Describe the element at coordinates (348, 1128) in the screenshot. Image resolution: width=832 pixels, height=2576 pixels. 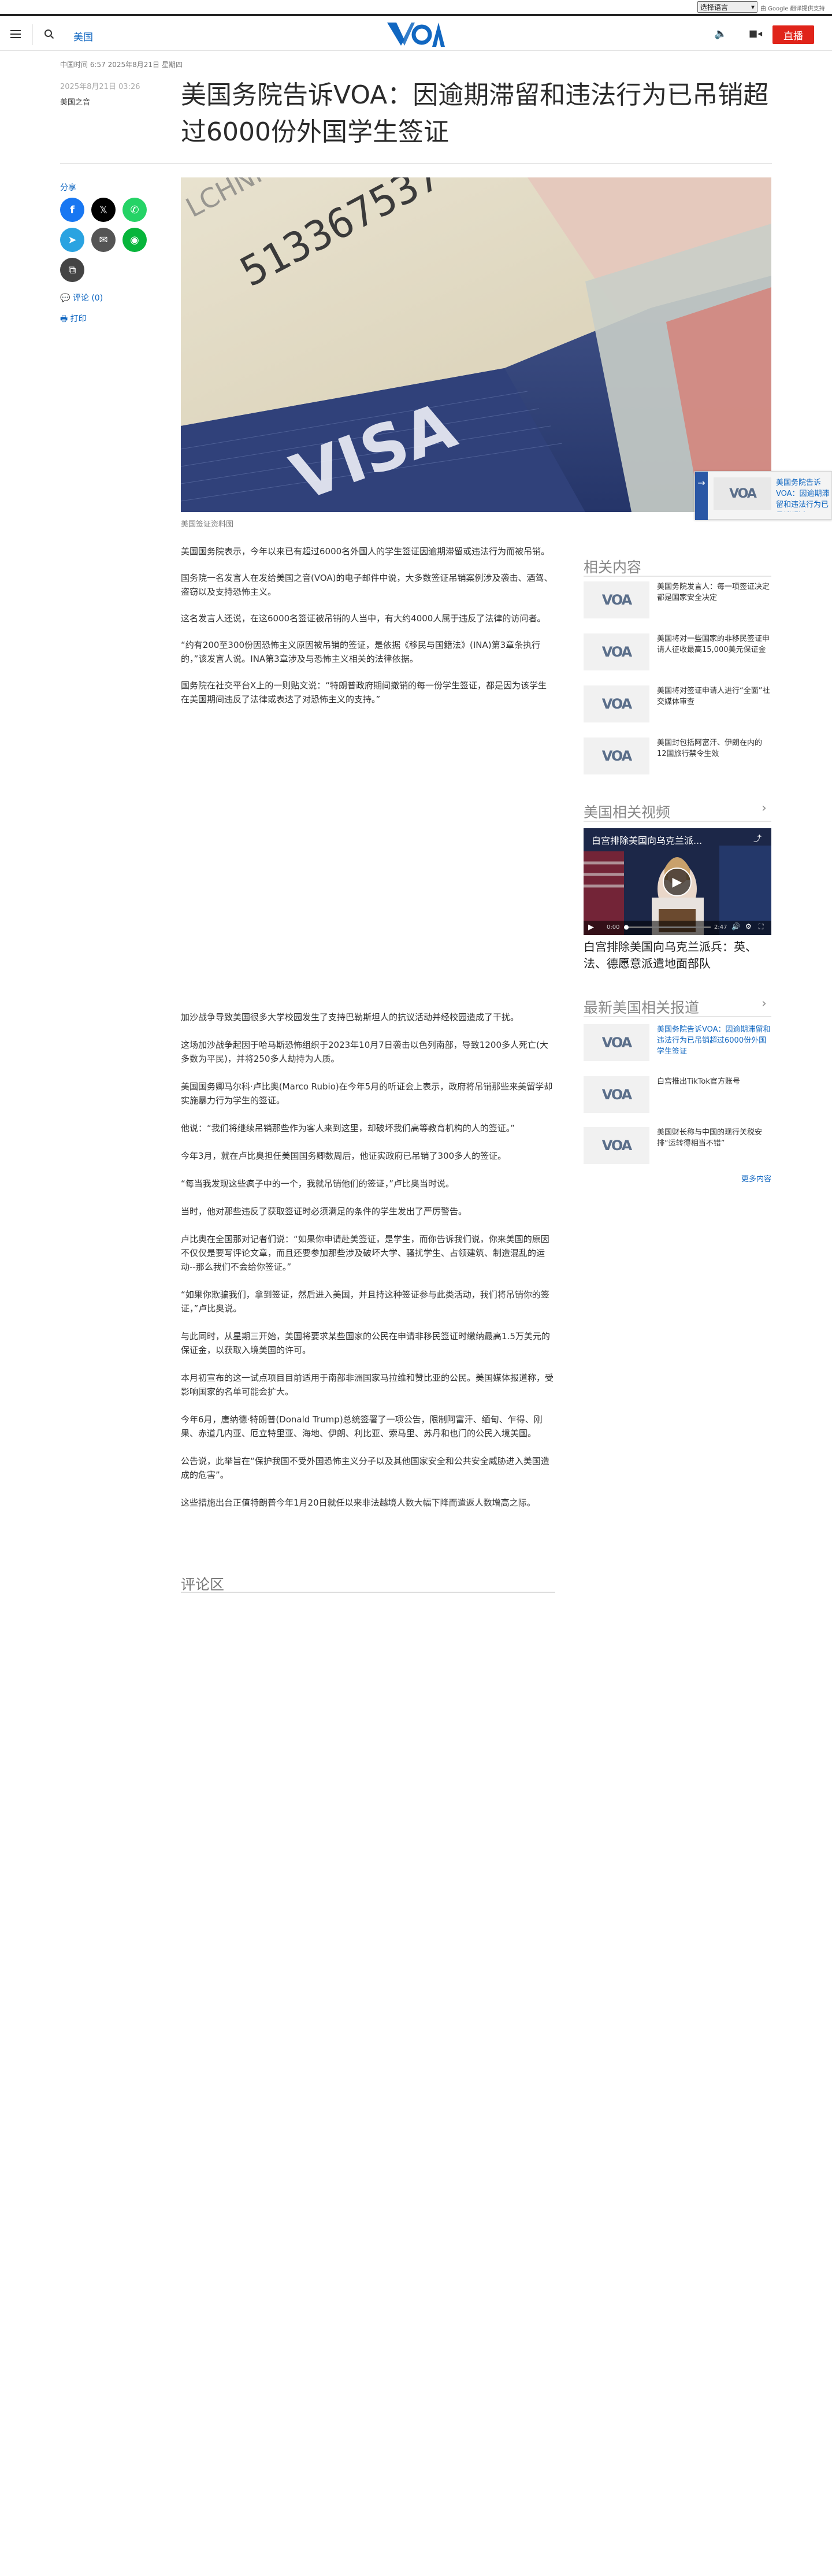
I see `paragraph: 他说：“我们将继续吊销那些作为客人来到这里，却破坏我们高等教育机构的人的签证。”` at that location.